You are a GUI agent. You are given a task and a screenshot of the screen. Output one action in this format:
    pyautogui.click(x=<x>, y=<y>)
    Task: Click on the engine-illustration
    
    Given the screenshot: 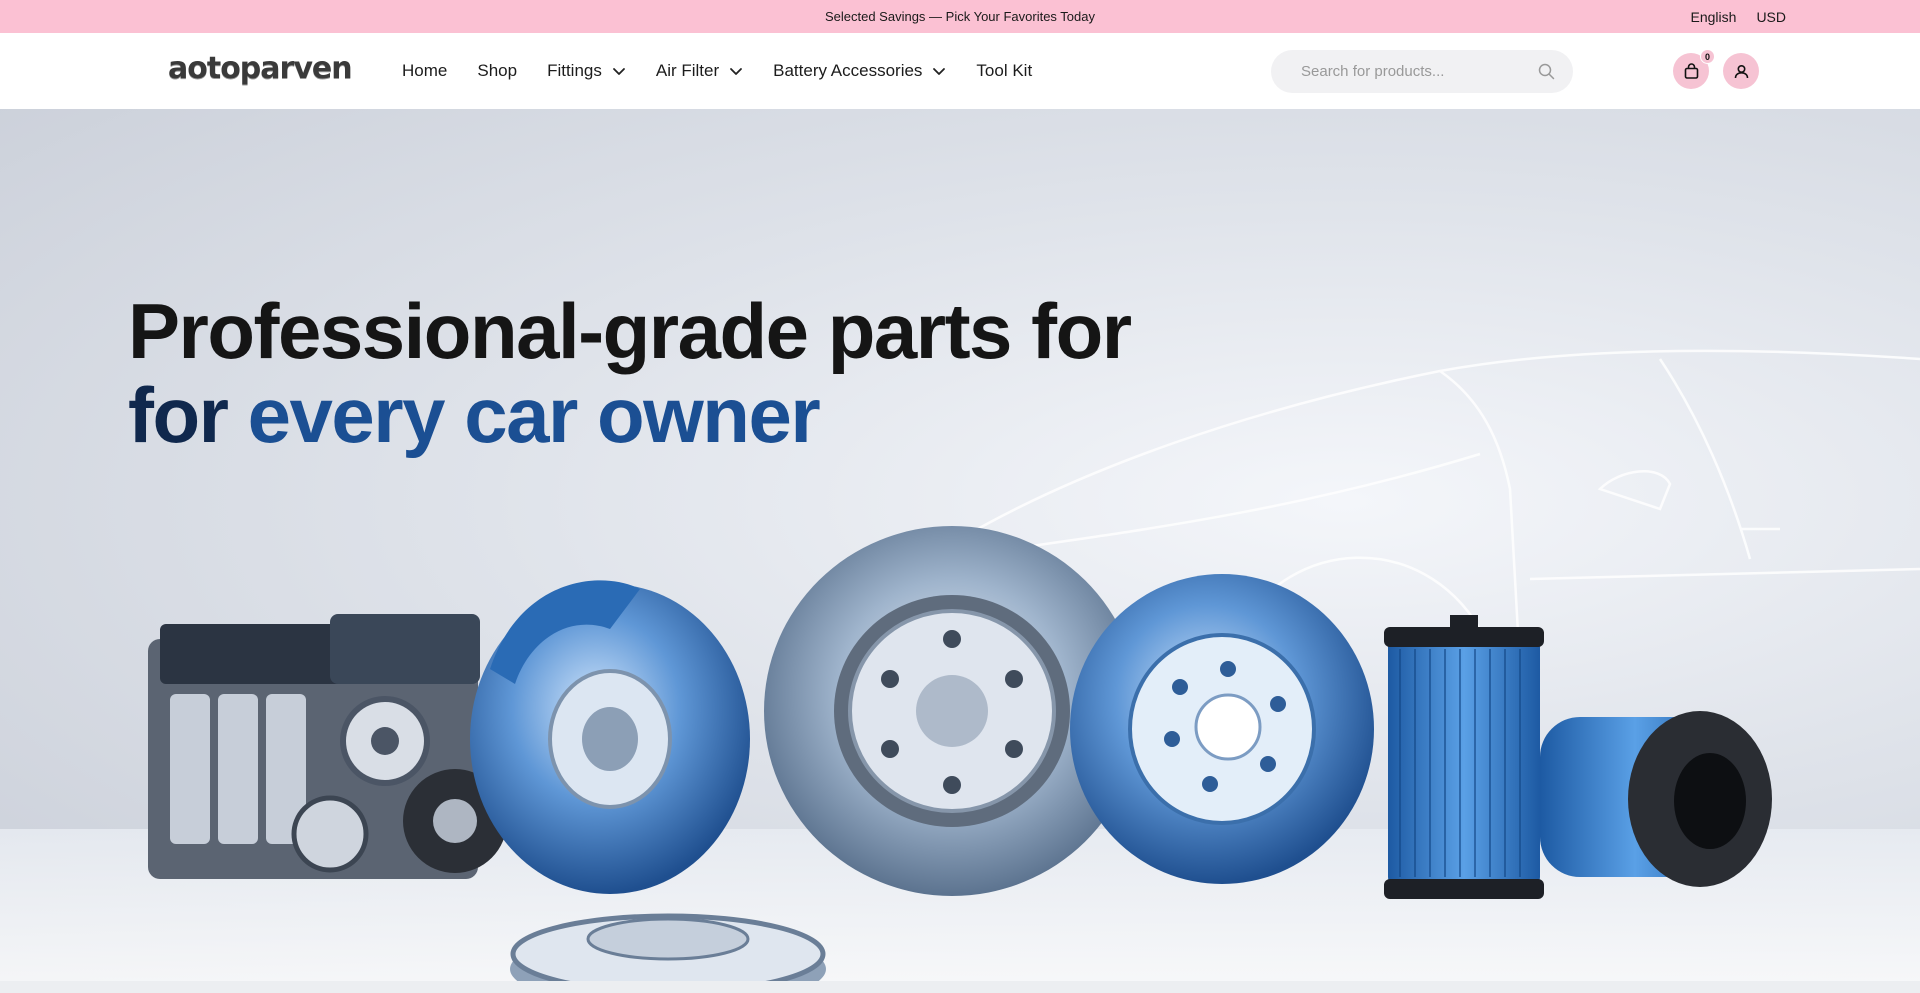 What is the action you would take?
    pyautogui.click(x=327, y=746)
    